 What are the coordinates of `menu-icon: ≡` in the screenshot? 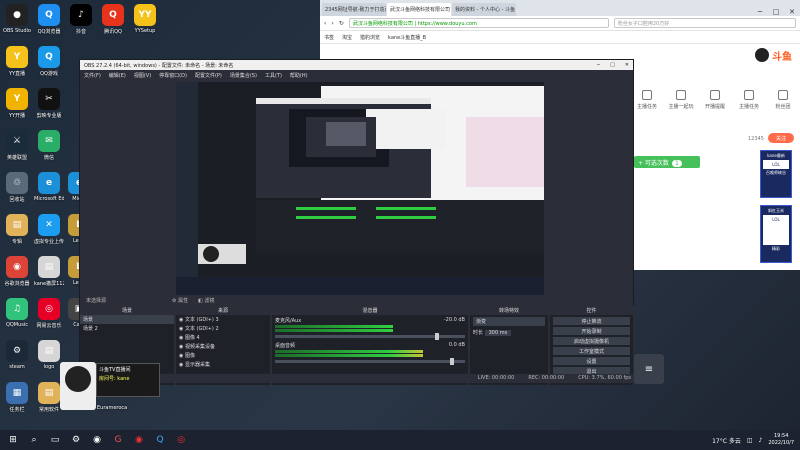 It's located at (649, 369).